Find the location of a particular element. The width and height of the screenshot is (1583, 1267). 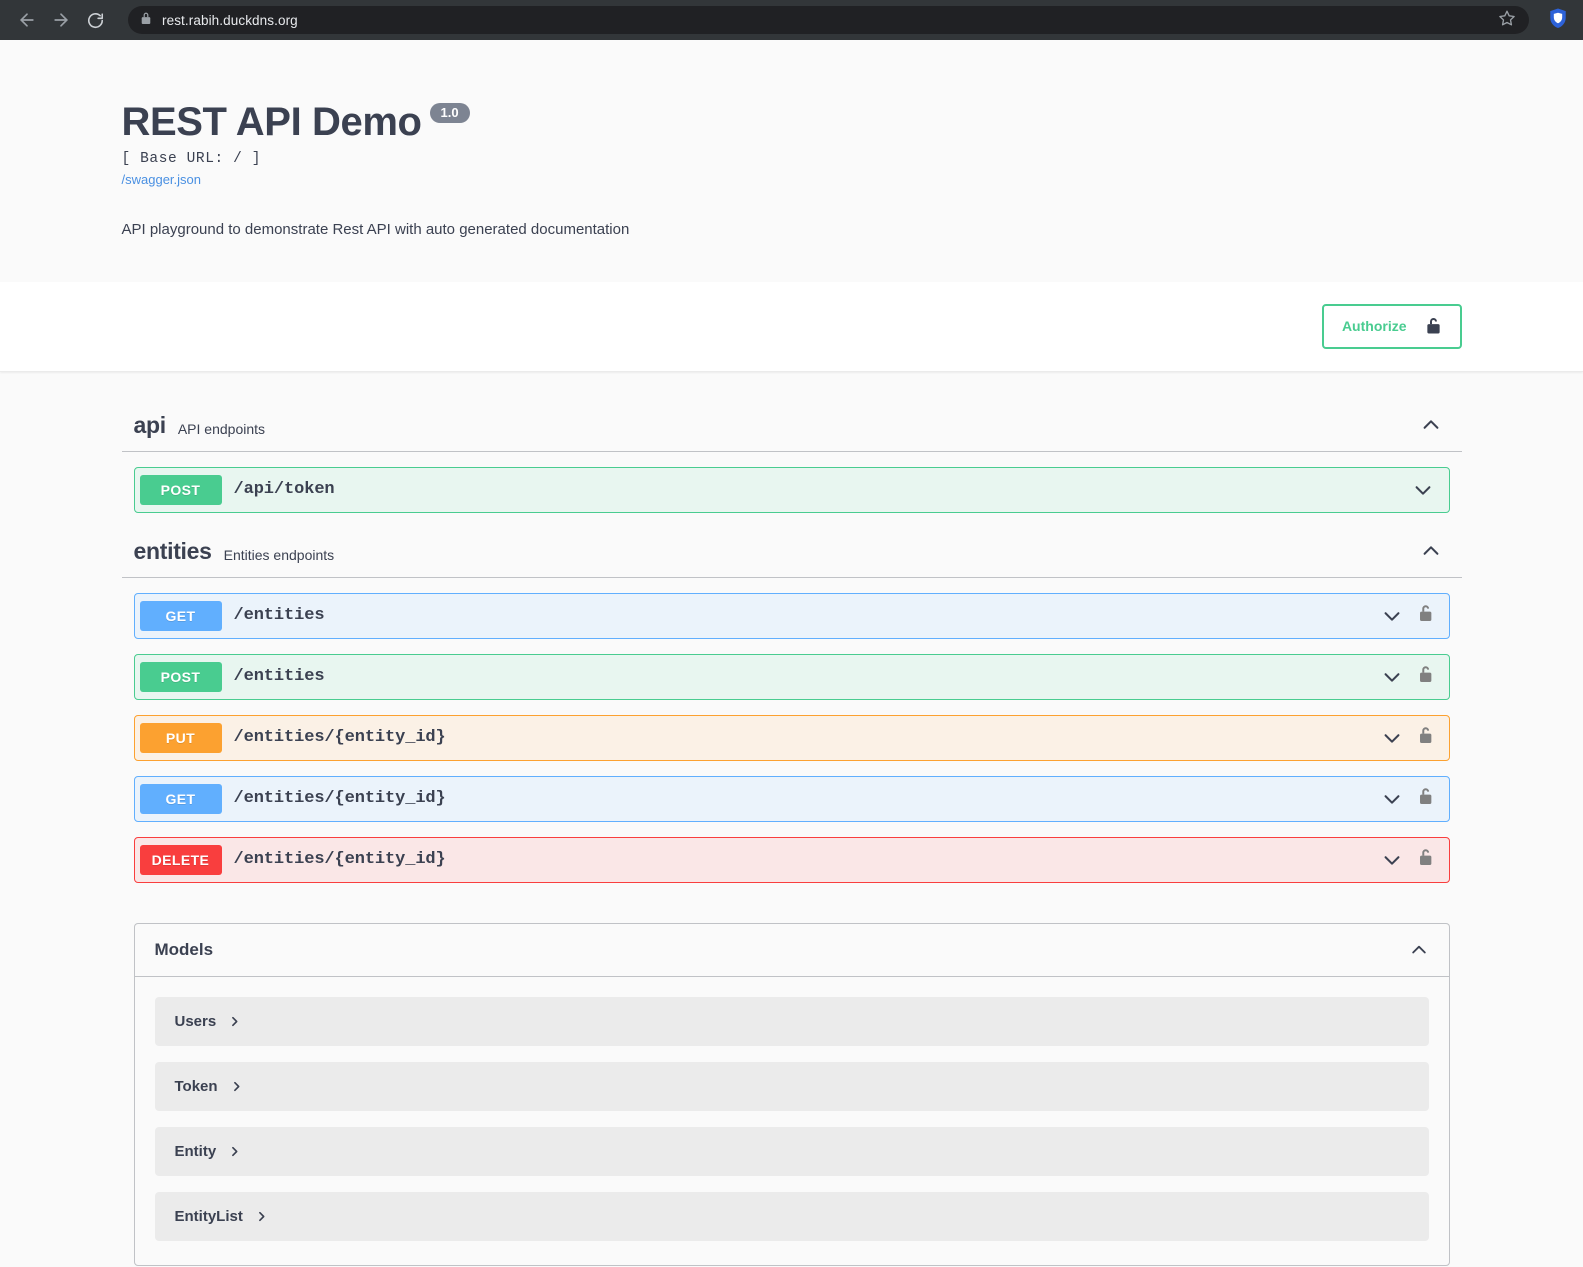

model-name: EntityList is located at coordinates (208, 1216).